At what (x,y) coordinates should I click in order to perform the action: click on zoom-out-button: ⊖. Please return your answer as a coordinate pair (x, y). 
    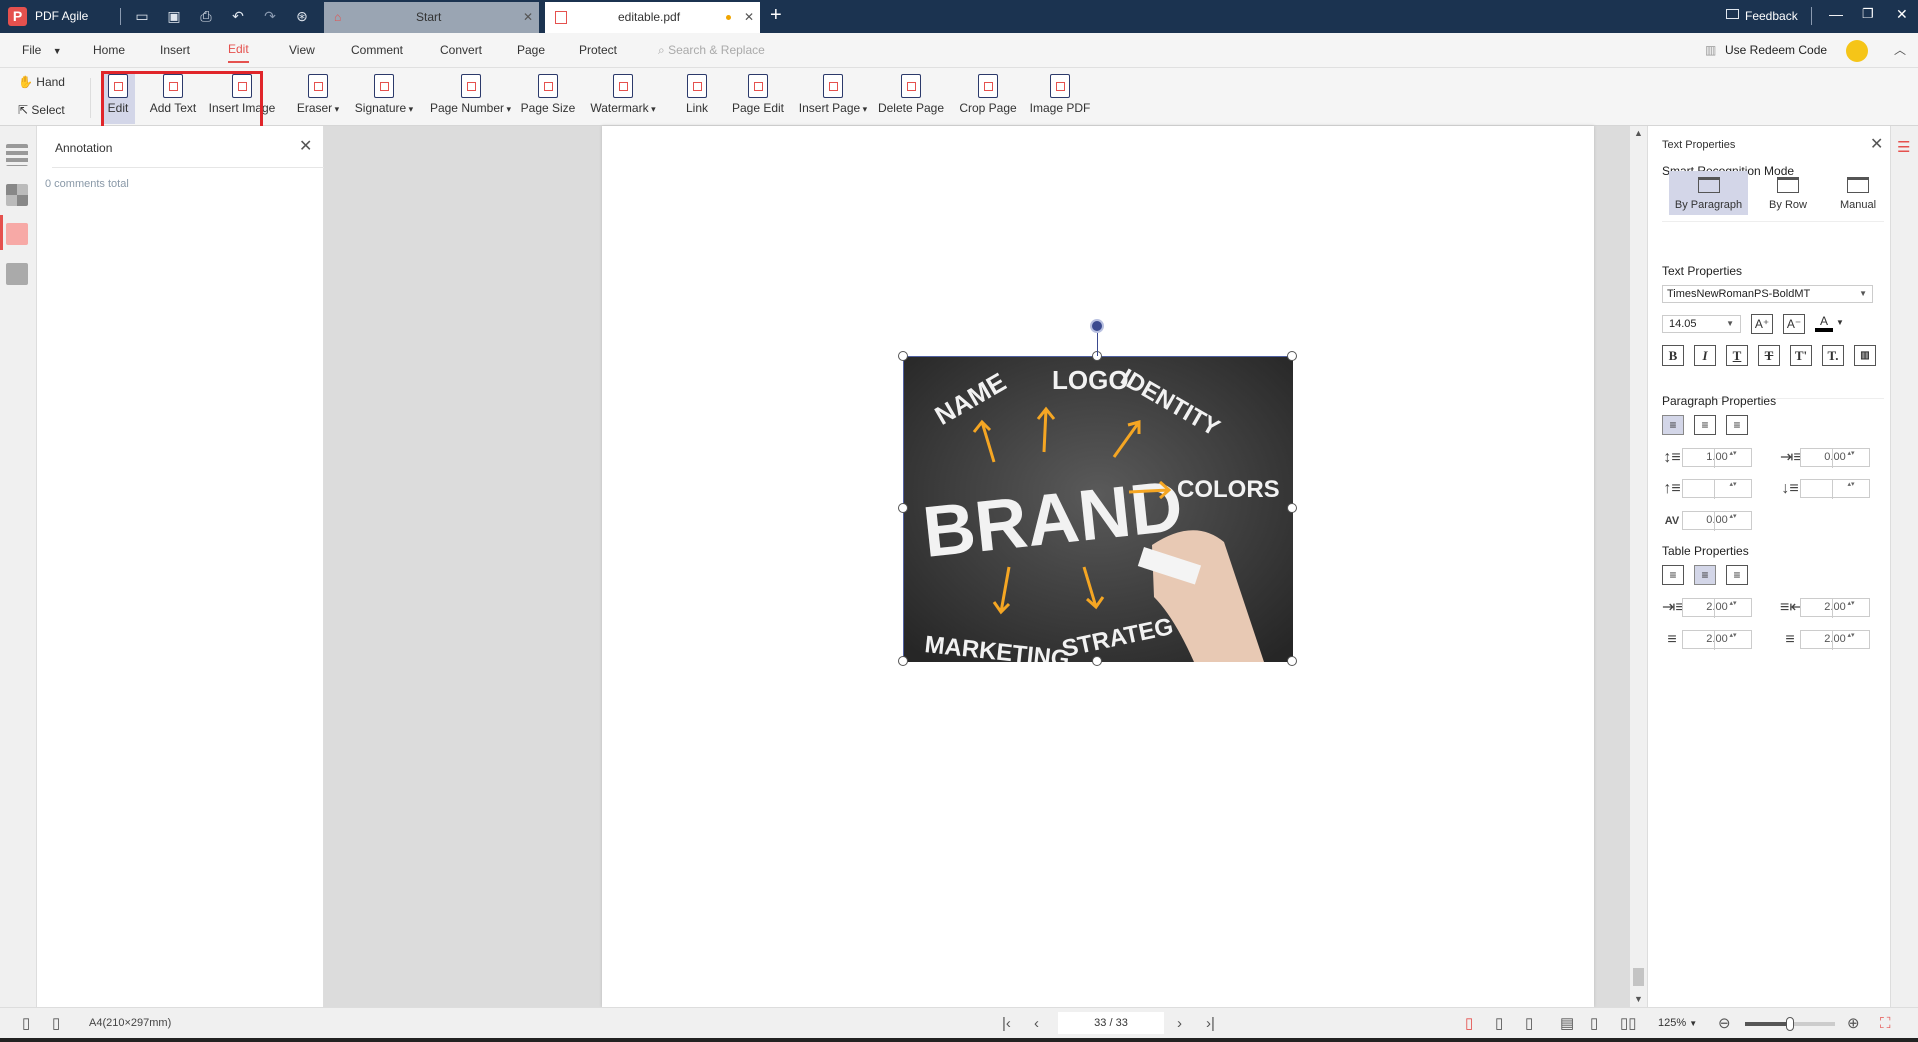
    Looking at the image, I should click on (1724, 1024).